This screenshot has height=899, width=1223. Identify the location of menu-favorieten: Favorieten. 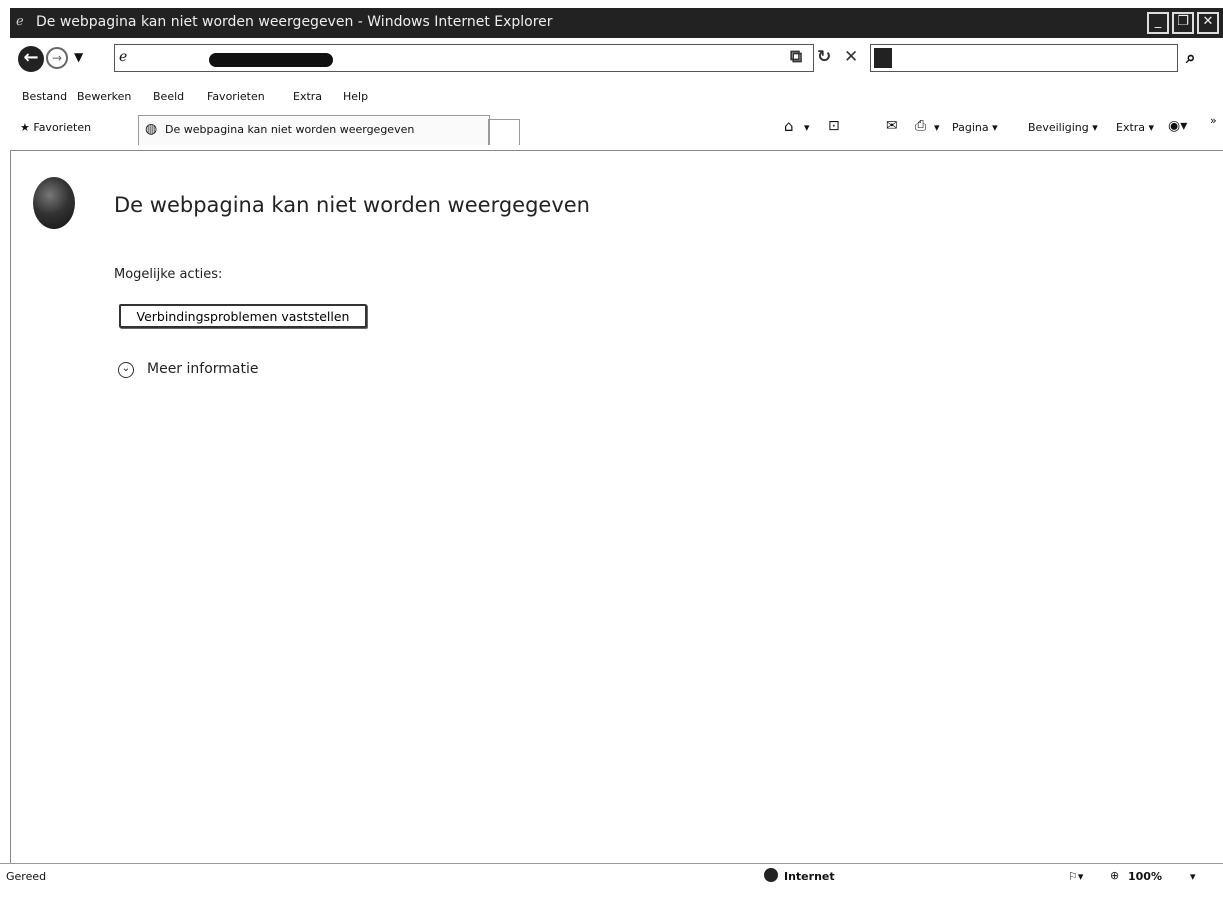
(236, 96).